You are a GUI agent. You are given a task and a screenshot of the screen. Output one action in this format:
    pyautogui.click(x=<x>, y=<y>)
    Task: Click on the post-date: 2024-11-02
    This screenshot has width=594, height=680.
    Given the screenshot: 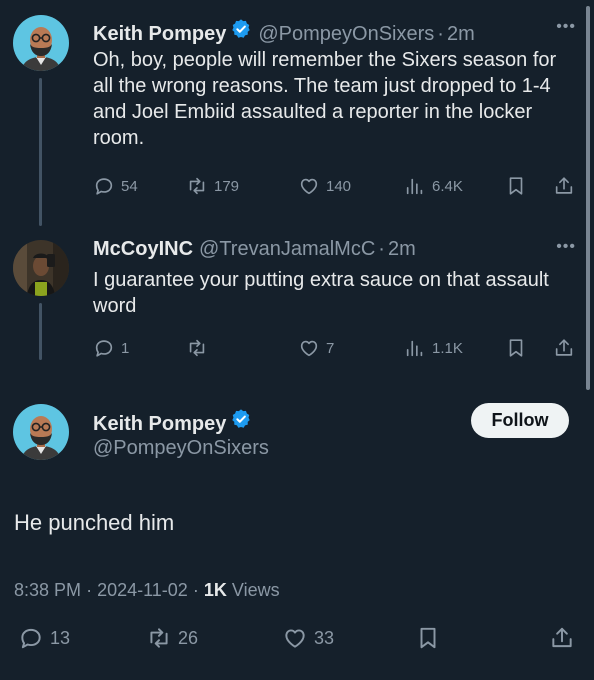 What is the action you would take?
    pyautogui.click(x=142, y=590)
    